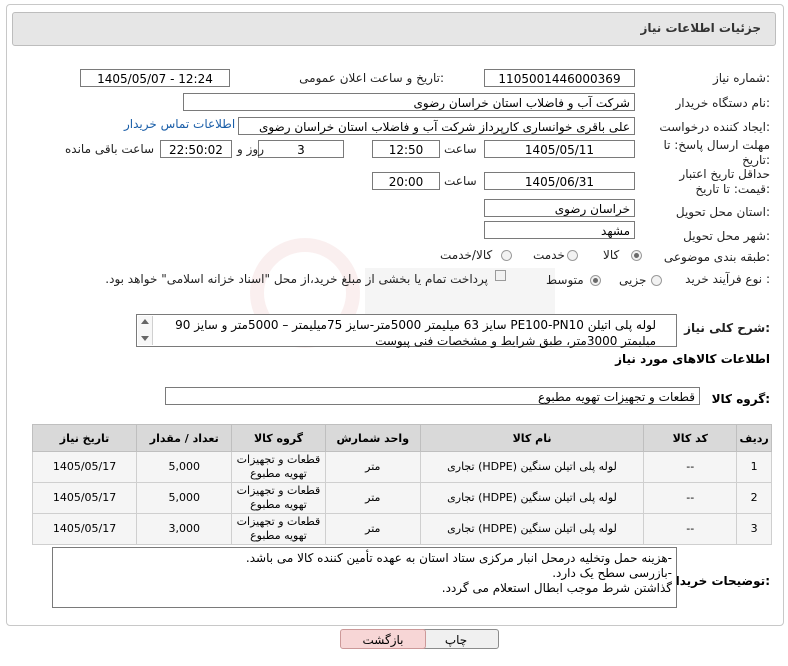 This screenshot has width=788, height=666. Describe the element at coordinates (196, 149) in the screenshot. I see `remaining-time-field: 22:50:02` at that location.